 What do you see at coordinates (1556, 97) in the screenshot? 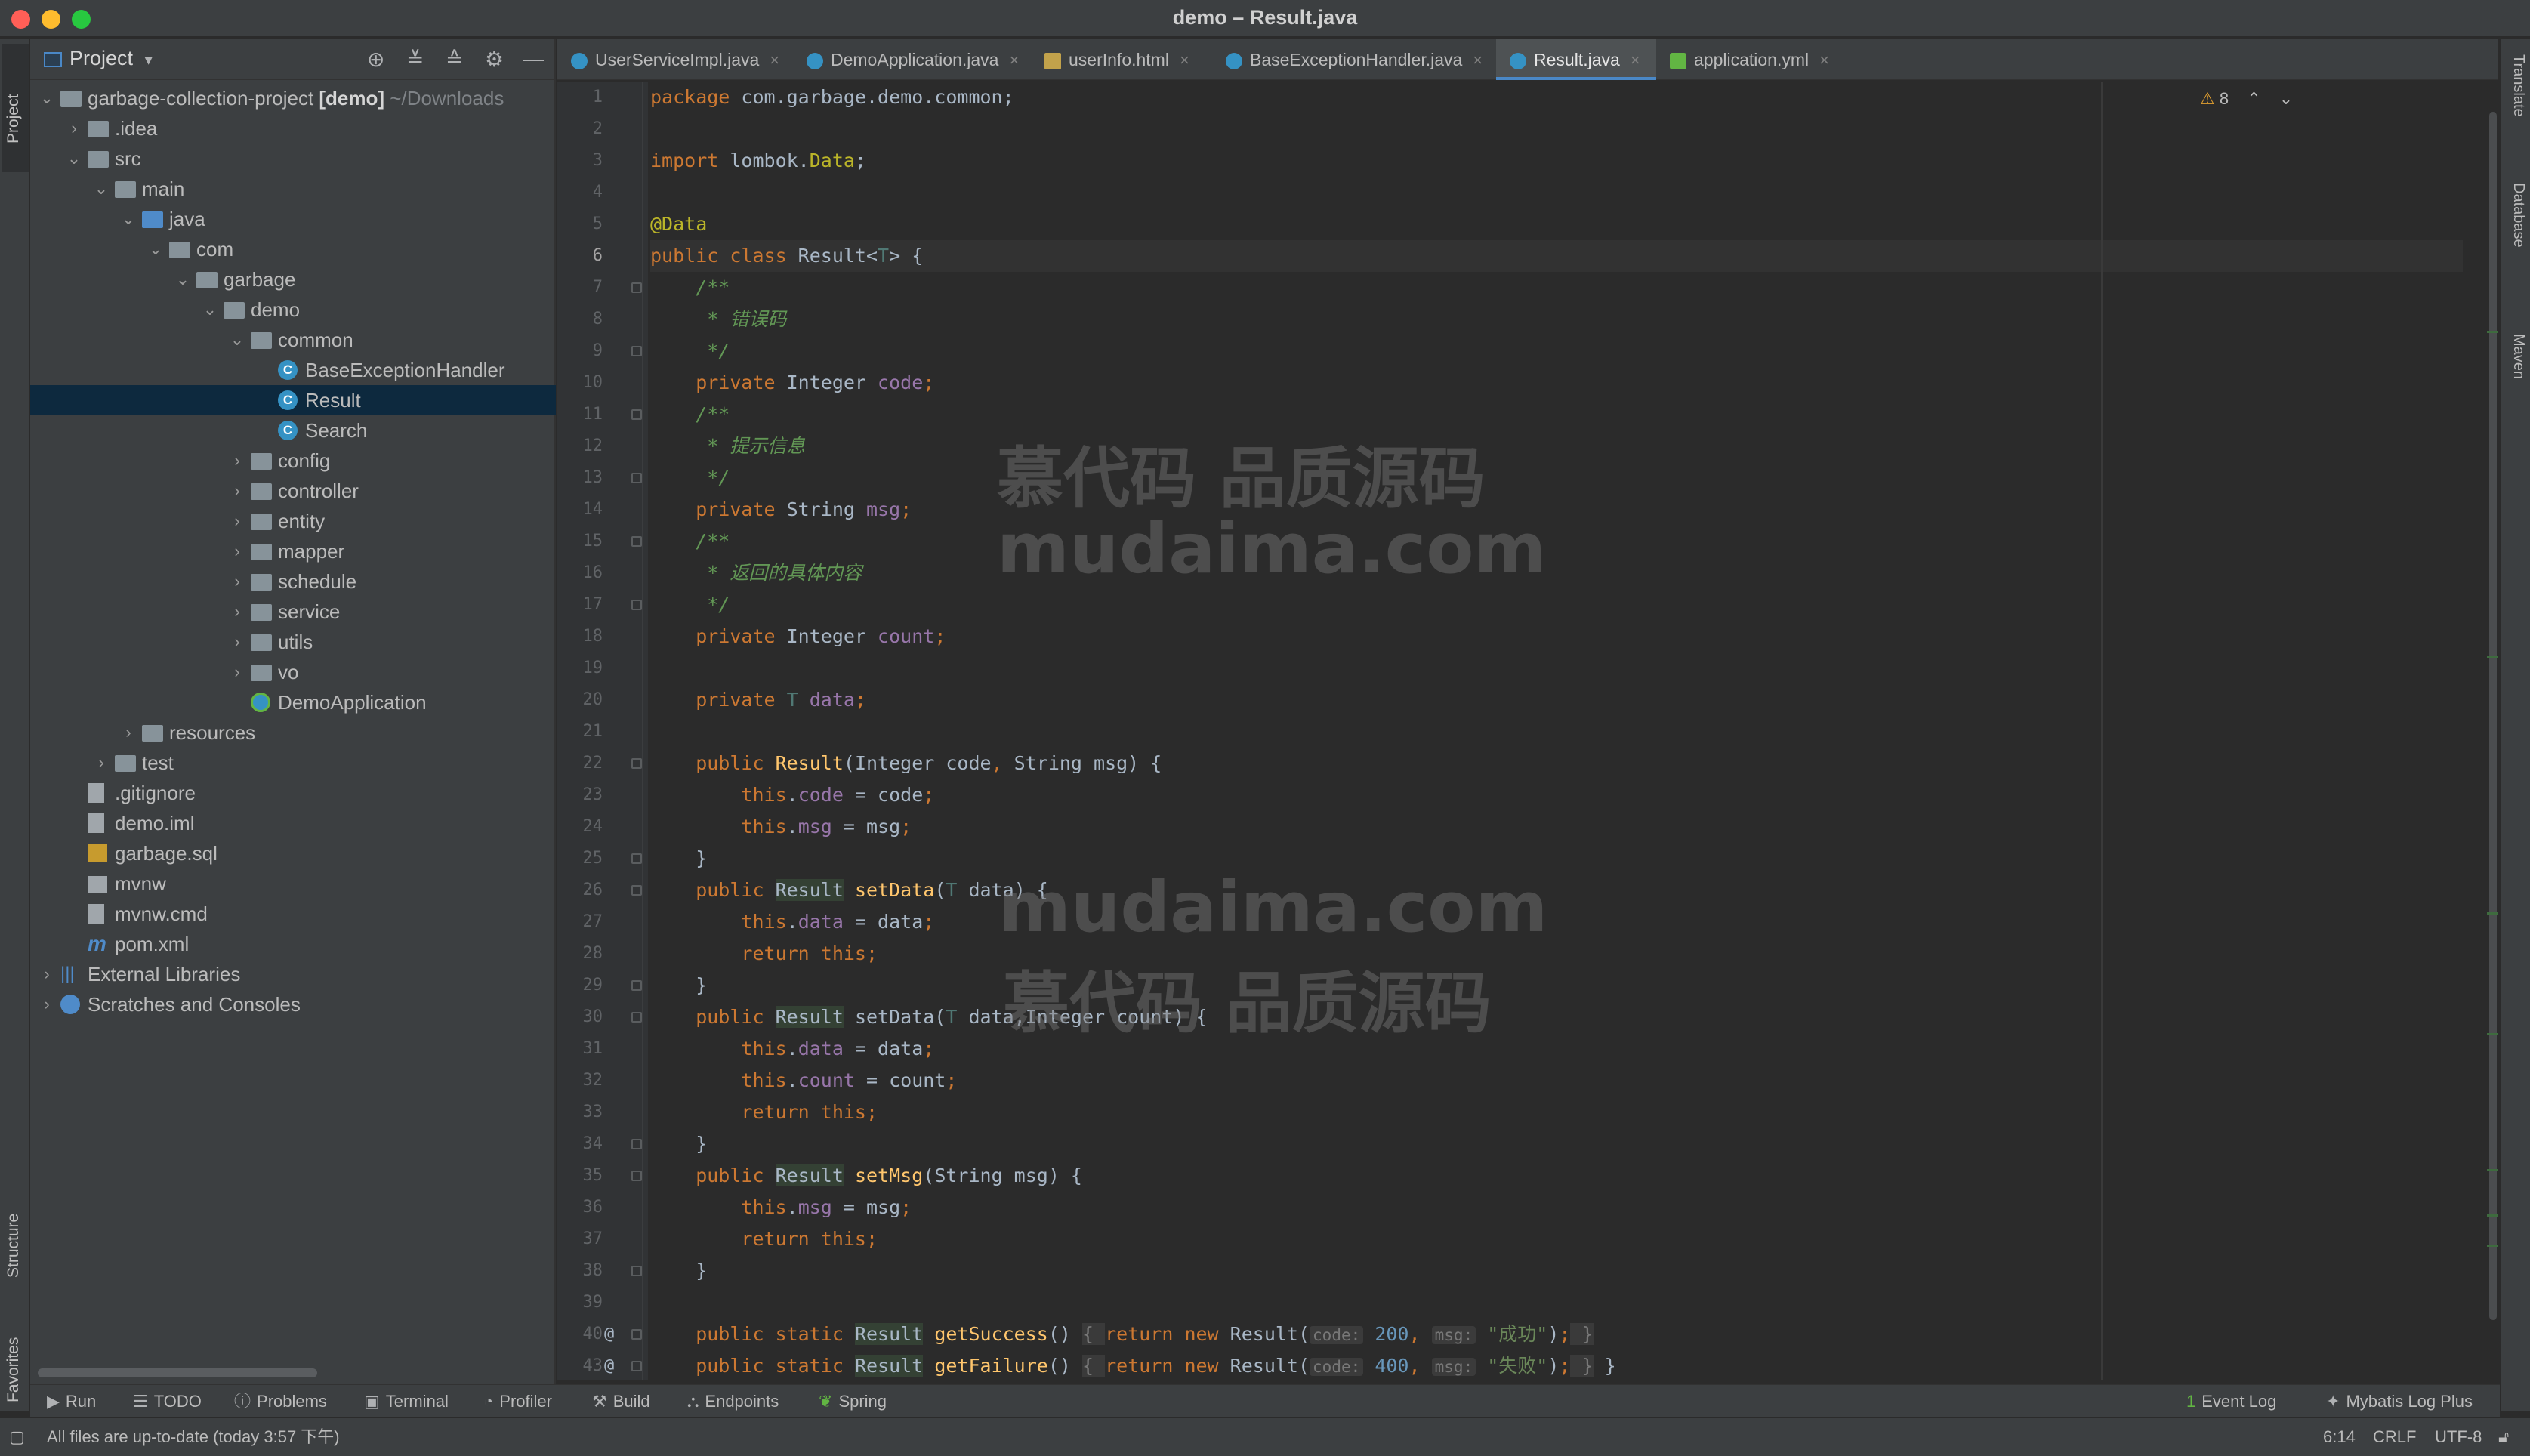
I see `code-line: package com.garbage.demo.common;` at bounding box center [1556, 97].